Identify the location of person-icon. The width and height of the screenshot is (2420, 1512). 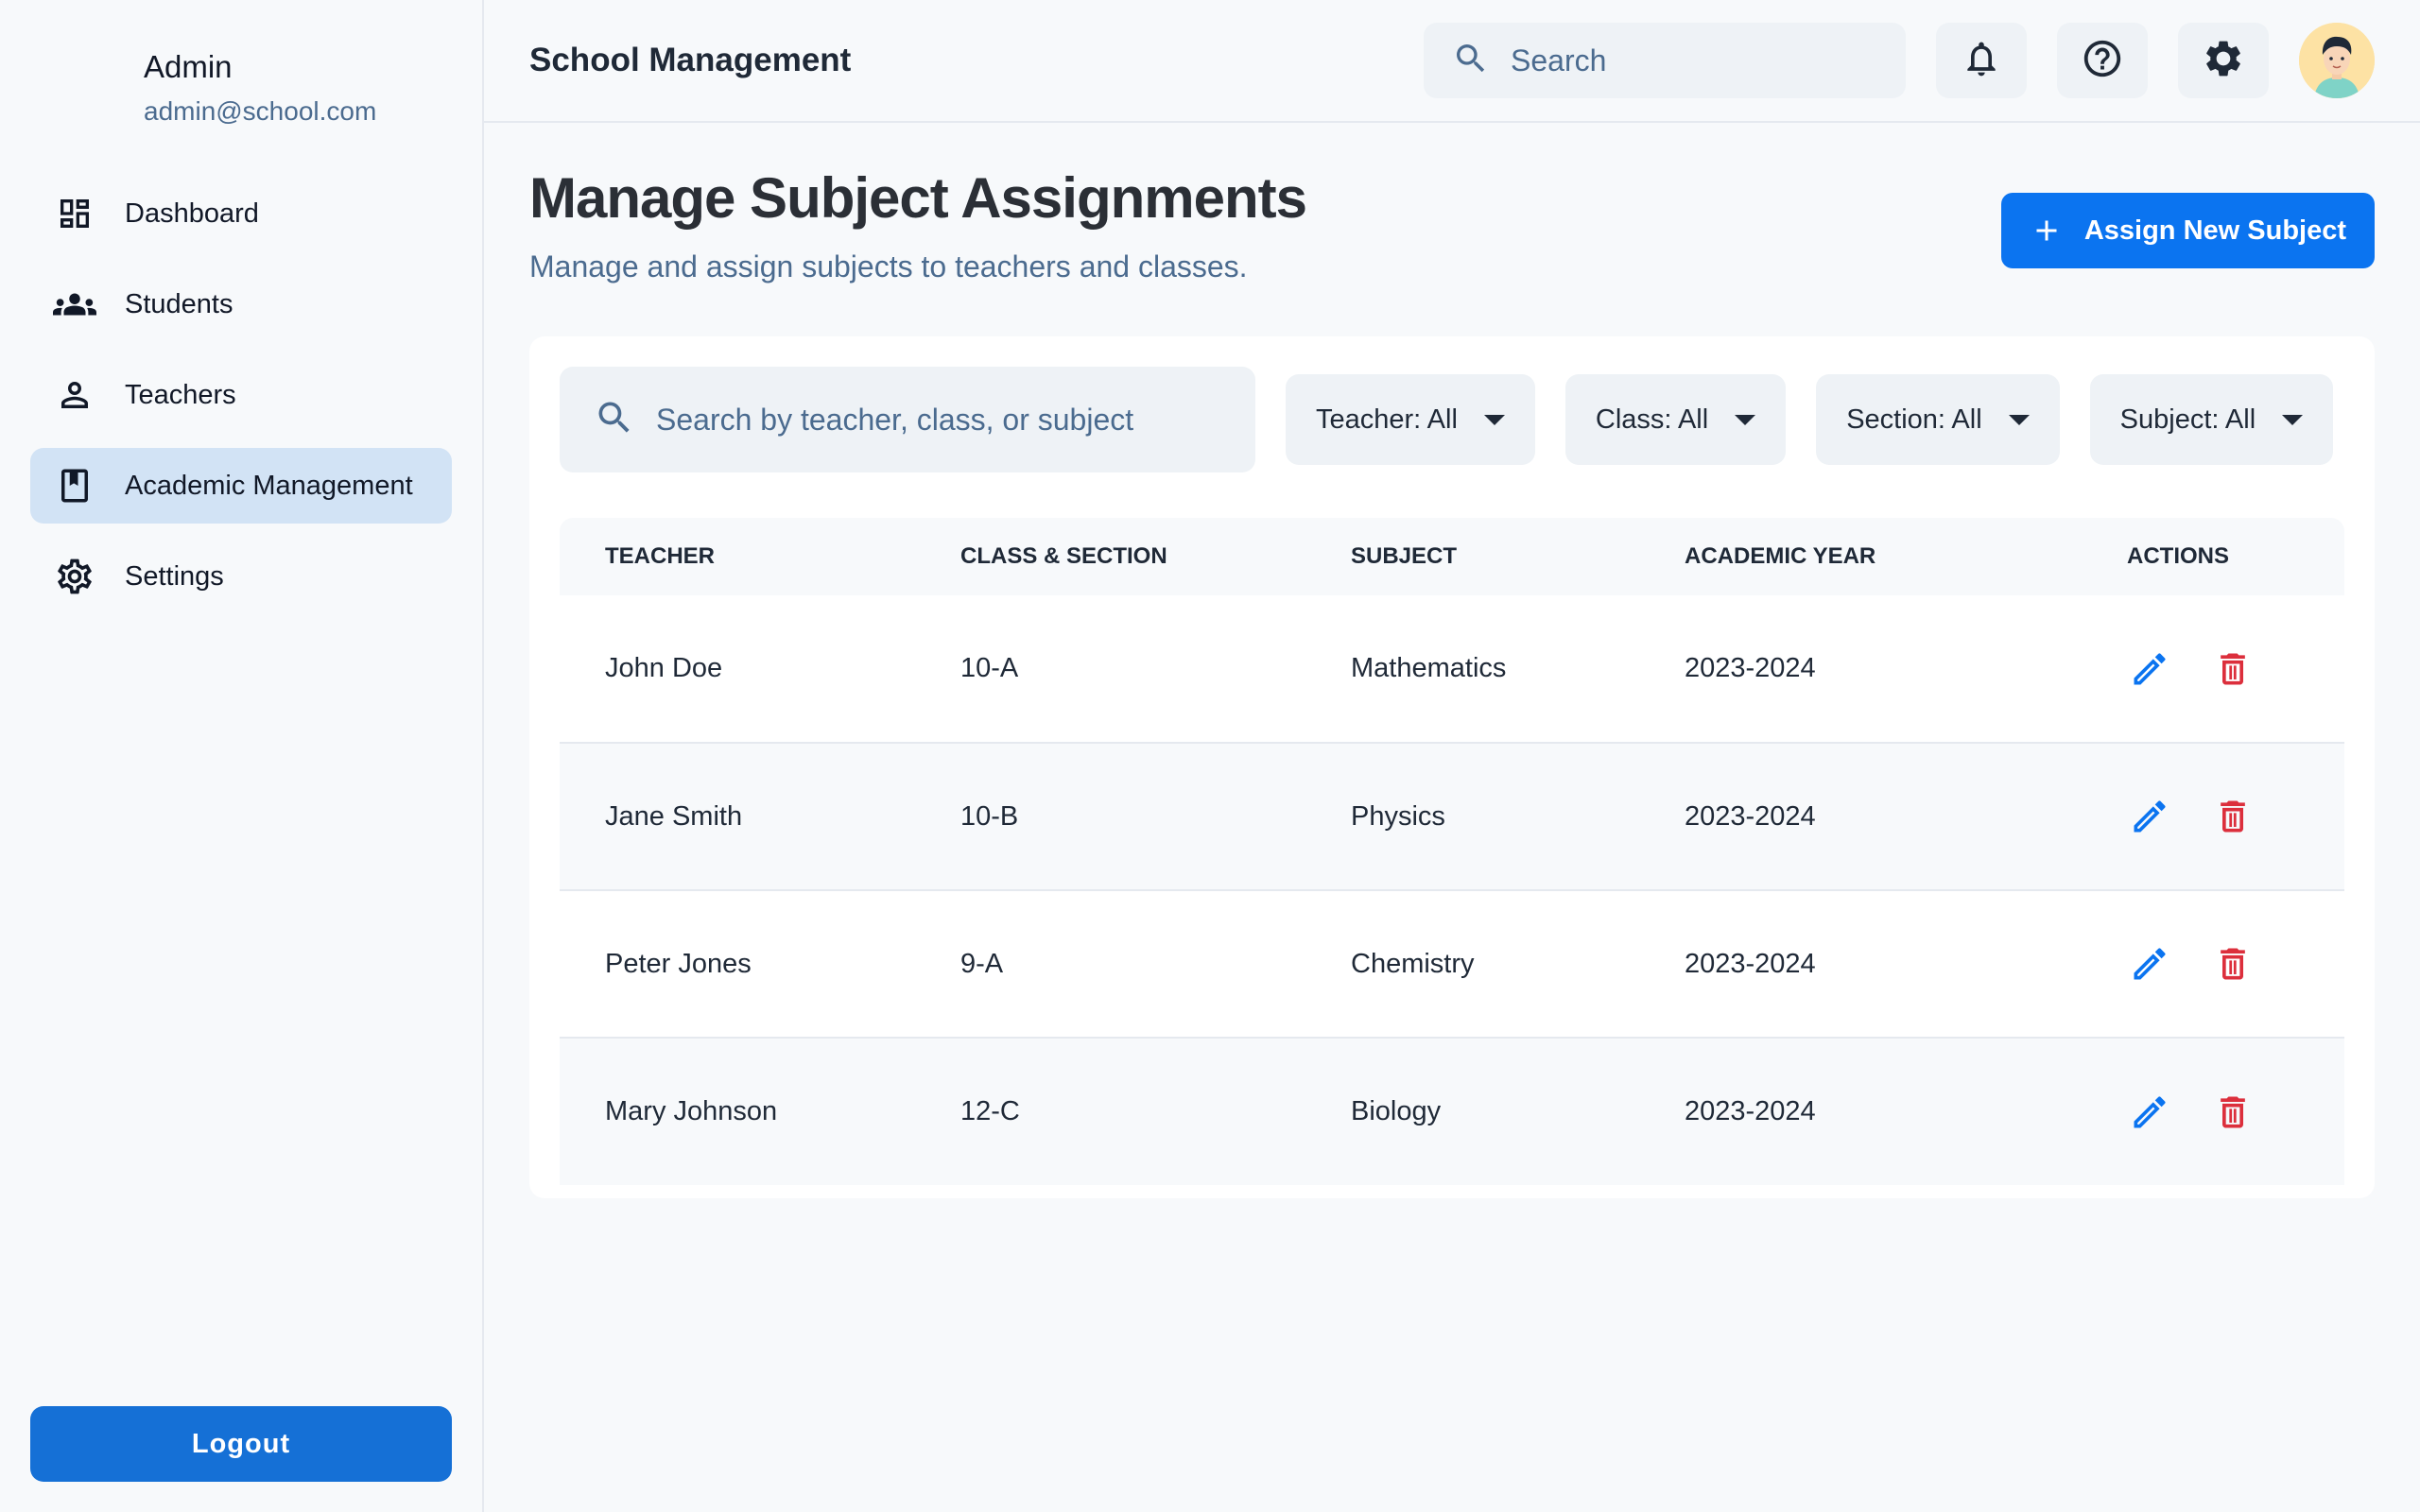
(74, 395).